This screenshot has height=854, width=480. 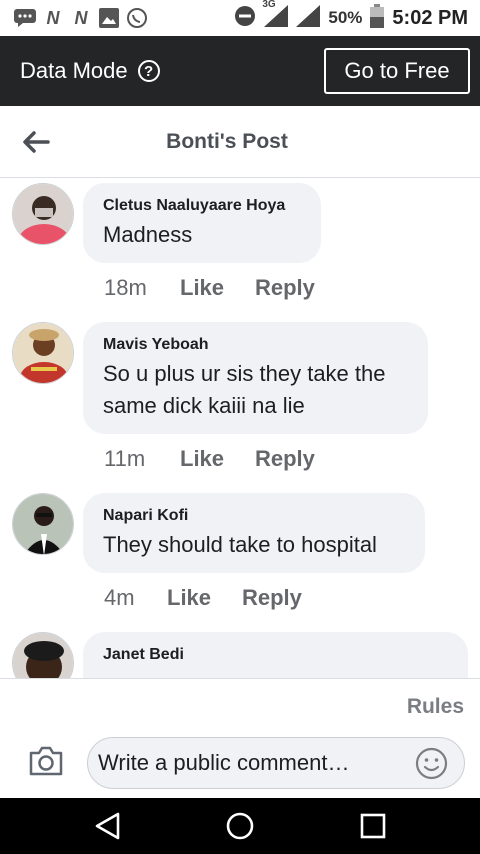 I want to click on home-icon, so click(x=240, y=826).